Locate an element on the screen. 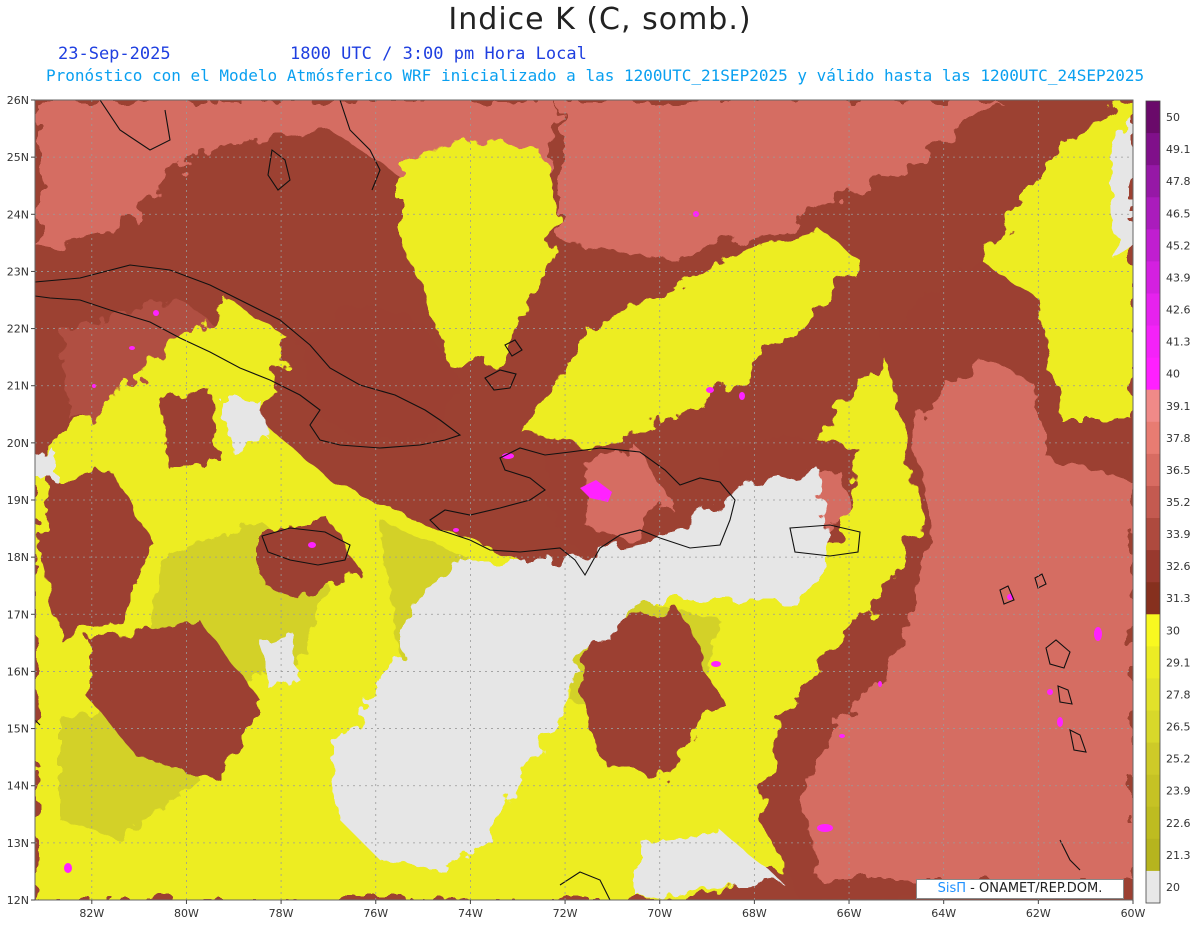  colorbar-label: 41.3 is located at coordinates (1178, 342).